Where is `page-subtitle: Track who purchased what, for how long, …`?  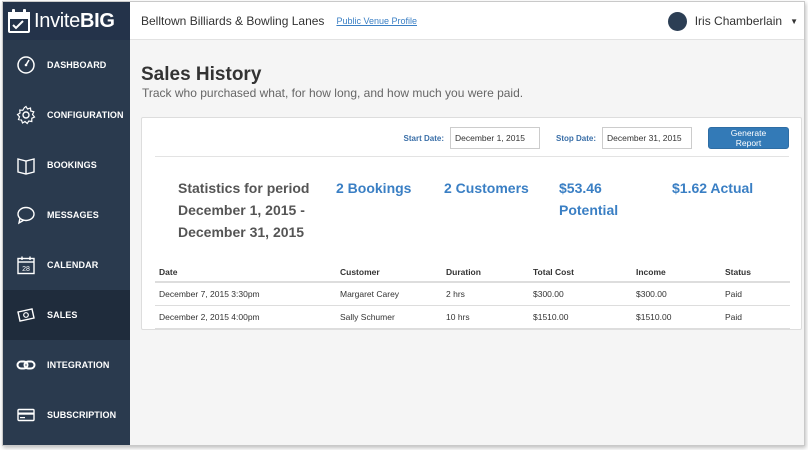 page-subtitle: Track who purchased what, for how long, … is located at coordinates (333, 93).